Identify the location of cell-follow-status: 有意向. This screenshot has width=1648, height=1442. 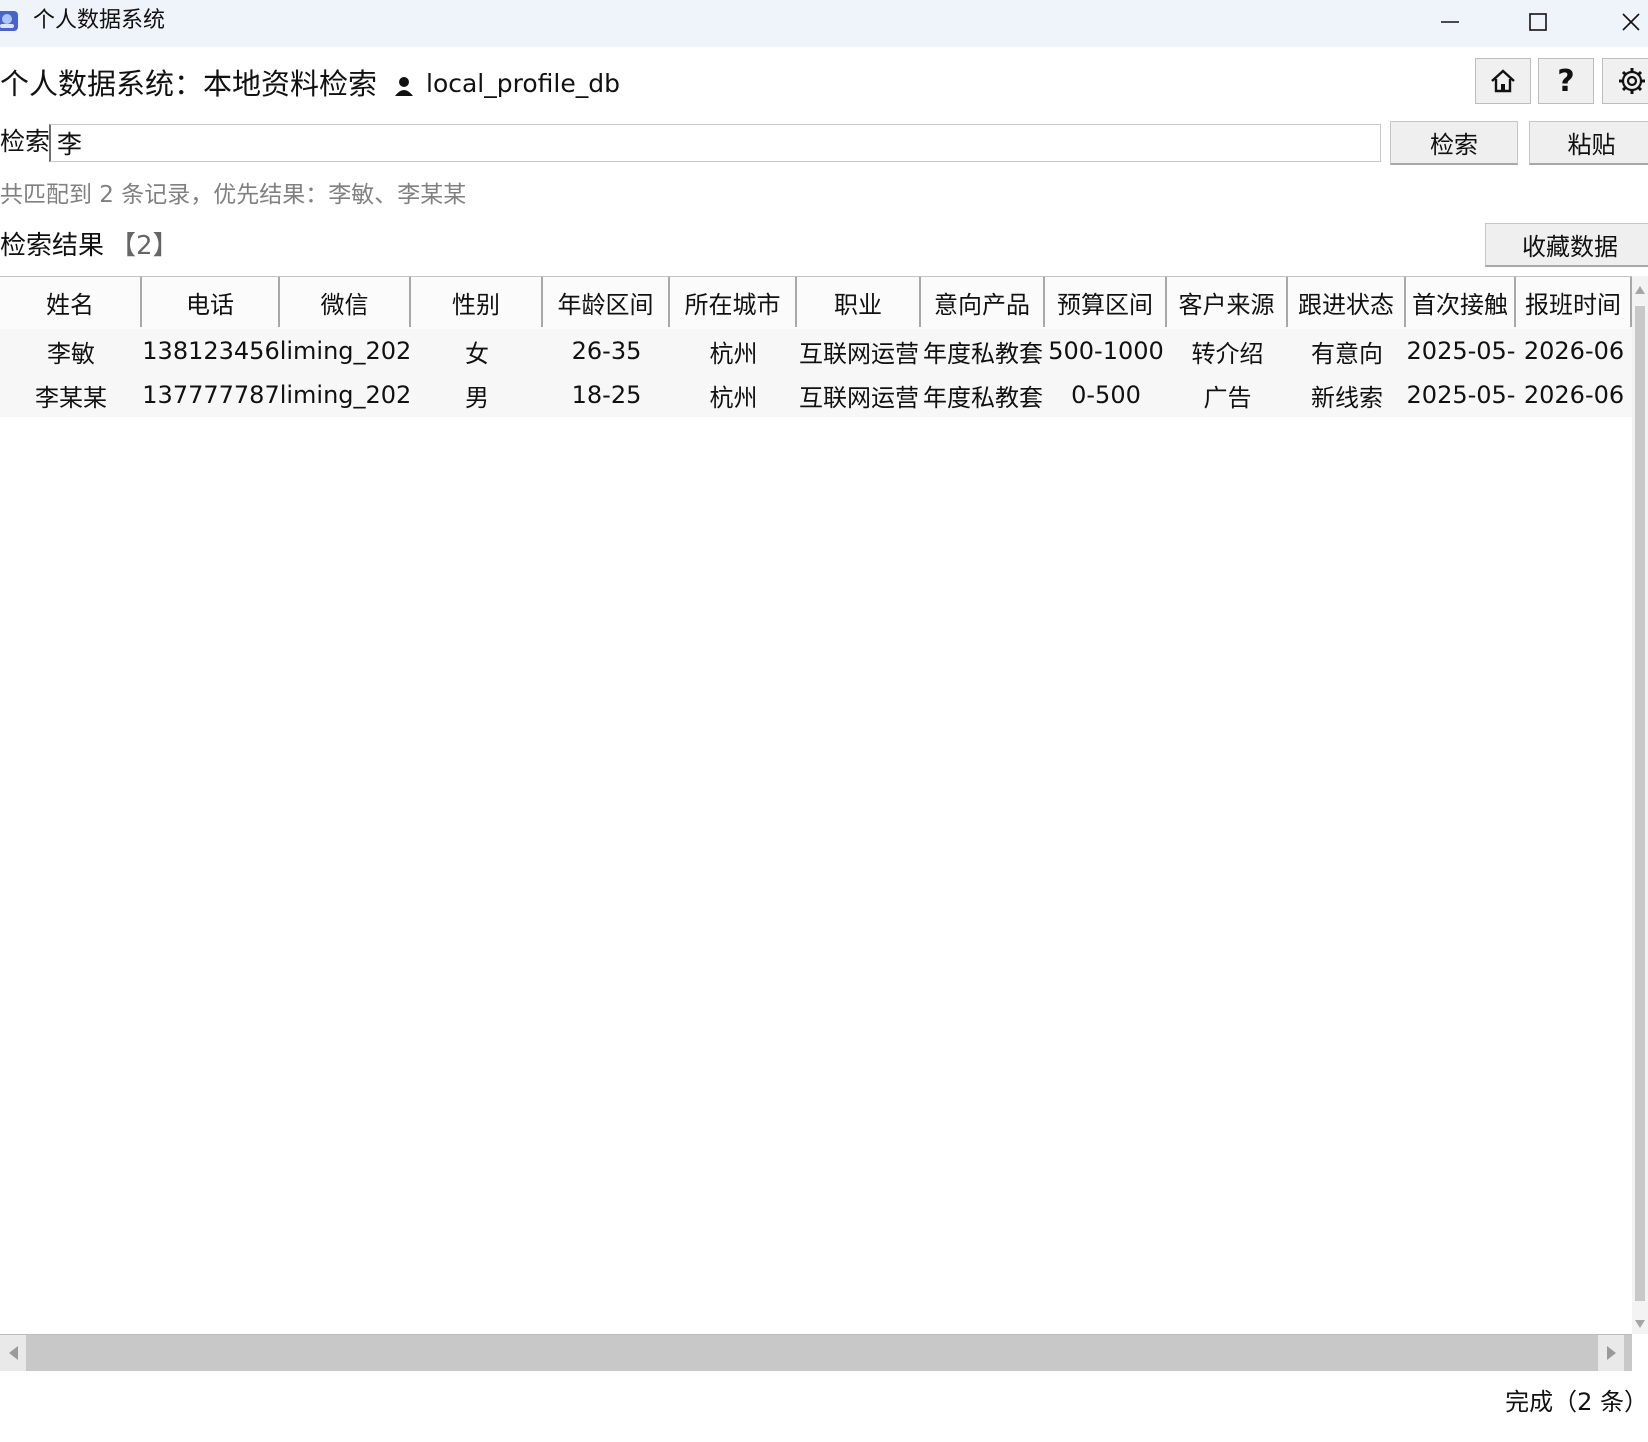
(1347, 353).